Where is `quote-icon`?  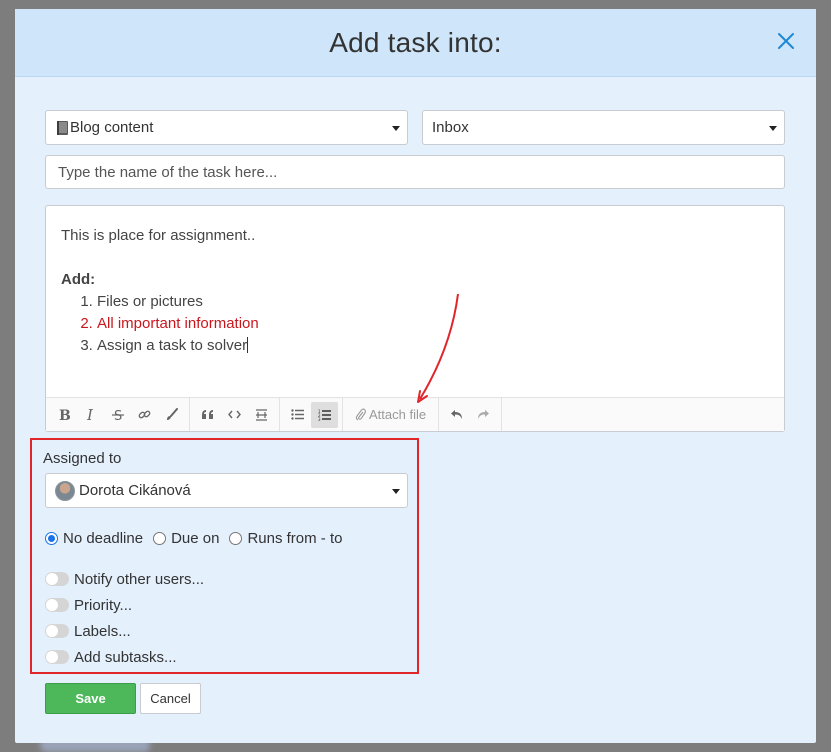 quote-icon is located at coordinates (207, 415).